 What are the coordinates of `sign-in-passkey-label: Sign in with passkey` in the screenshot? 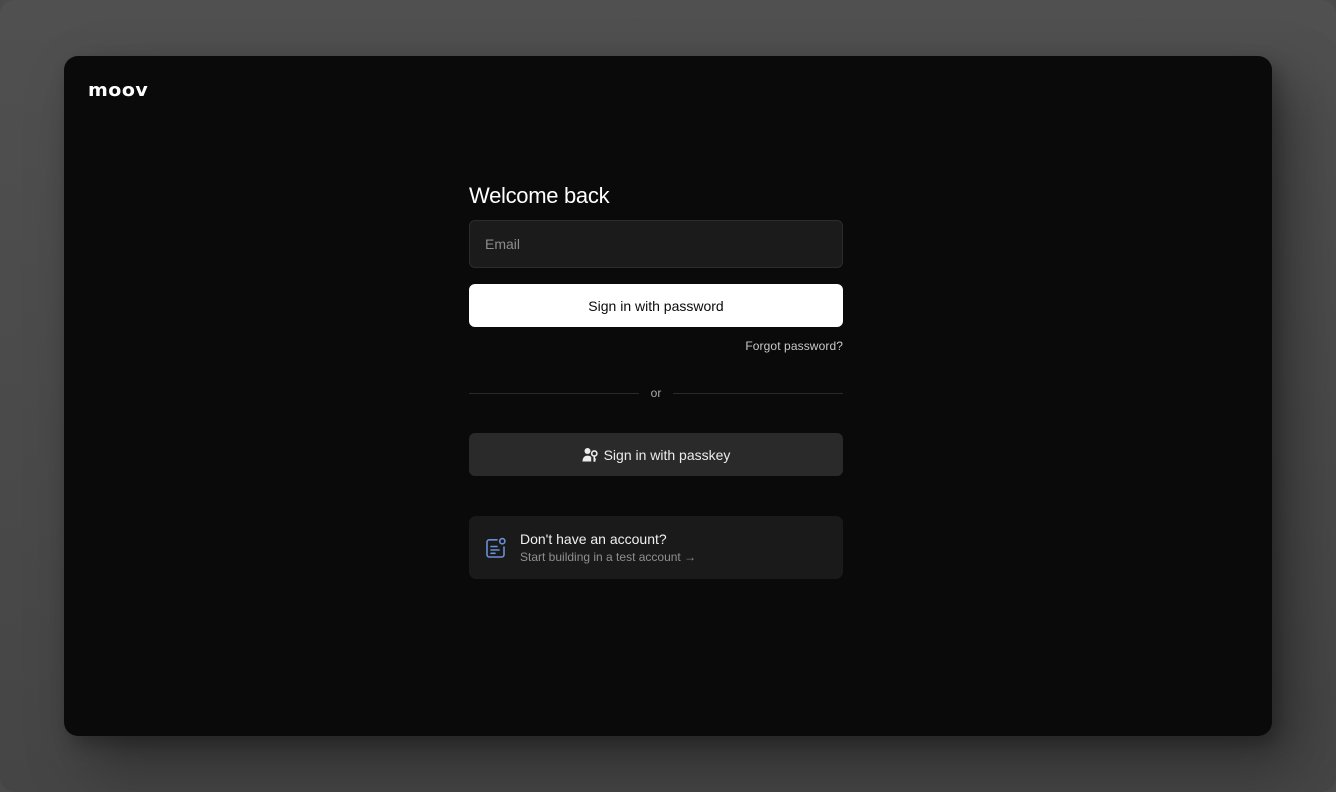 It's located at (667, 454).